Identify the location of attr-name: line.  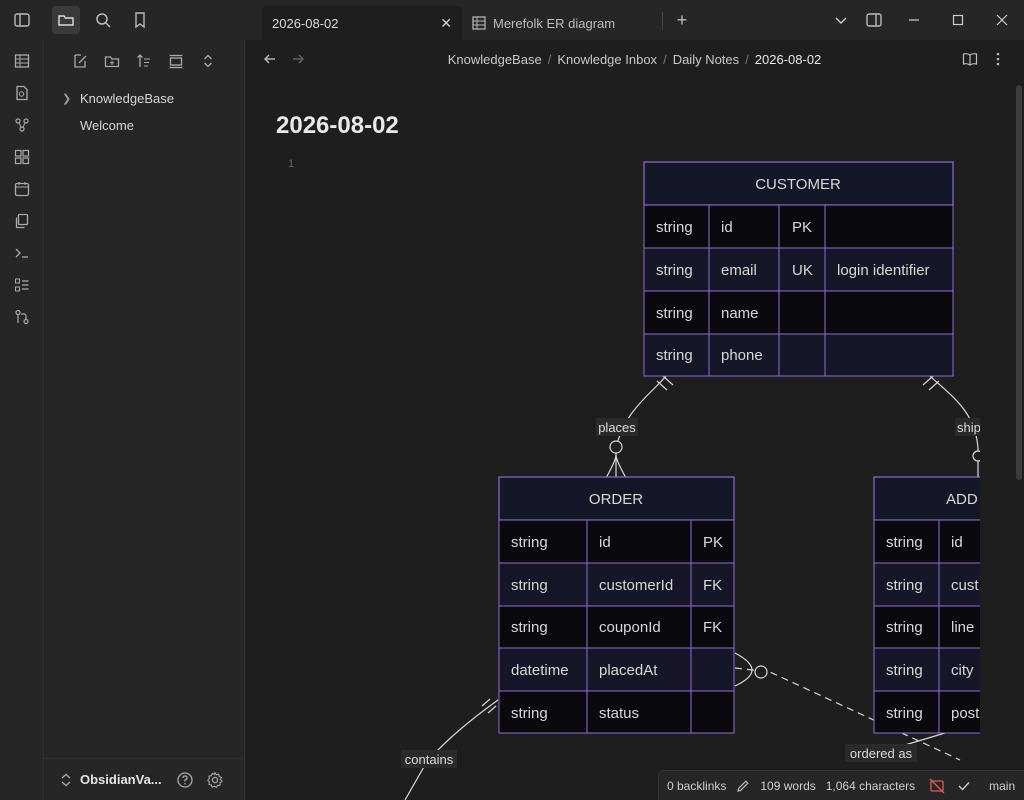
(962, 627).